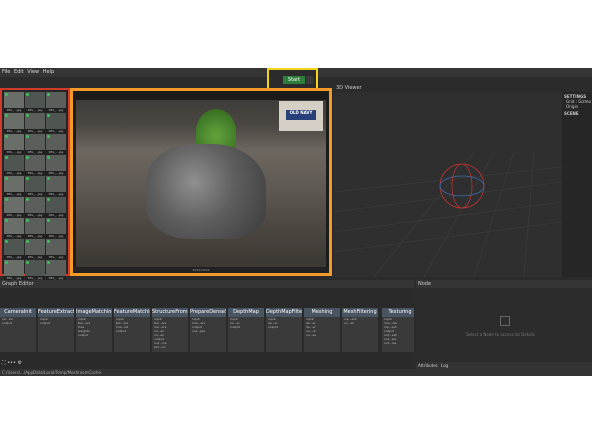  I want to click on node-panel: Select a Node to access its Details, so click(504, 325).